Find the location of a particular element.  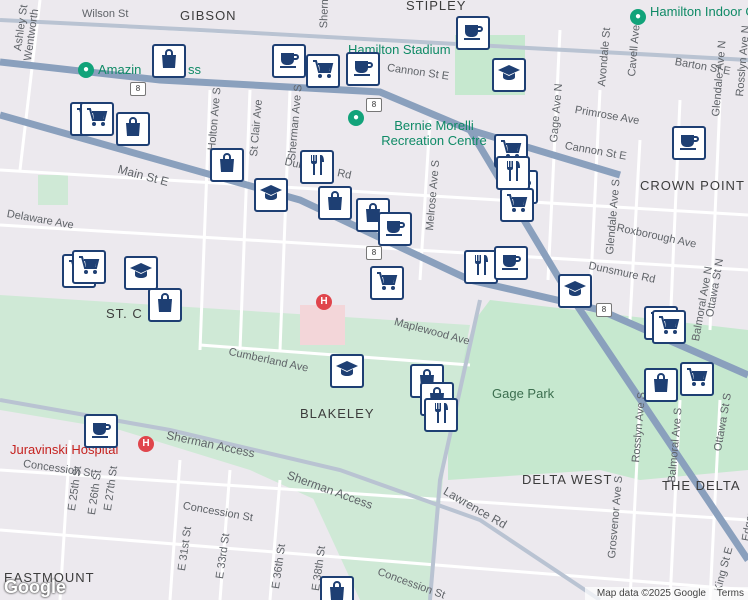

copyright-text: Map data ©2025 Google is located at coordinates (651, 593).